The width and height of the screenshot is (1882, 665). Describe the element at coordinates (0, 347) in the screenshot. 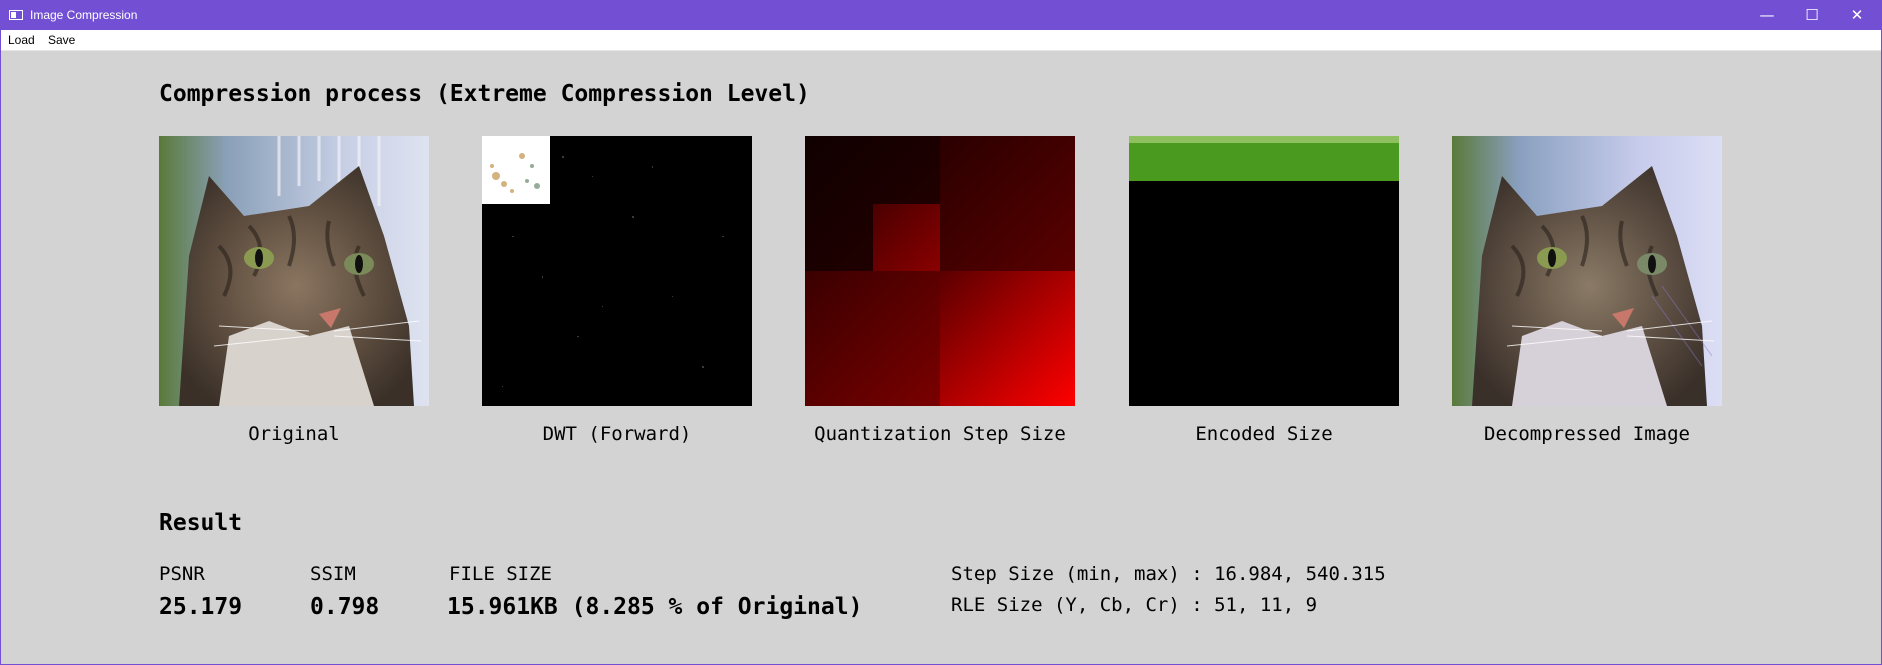

I see `window-border-left` at that location.